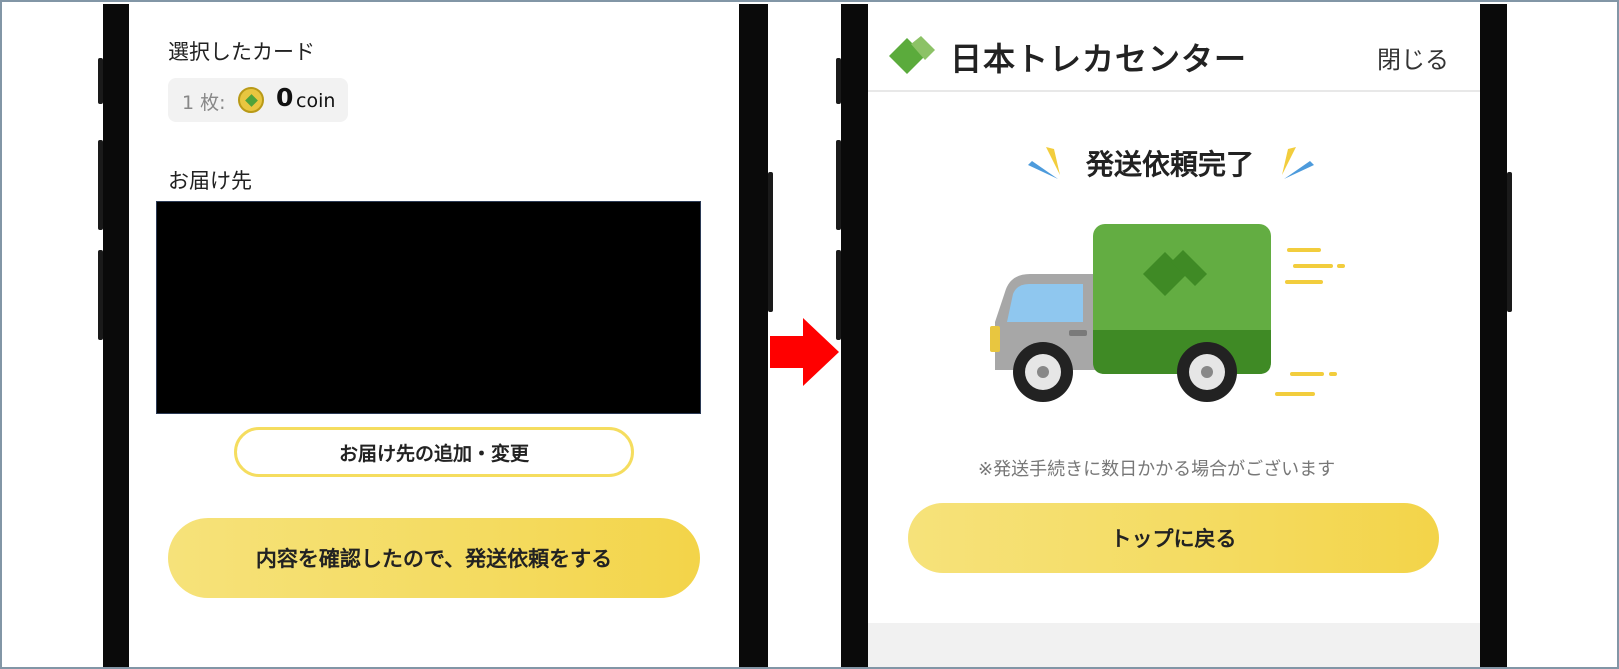  I want to click on coin-summary: 1 枚: 0 coin, so click(258, 100).